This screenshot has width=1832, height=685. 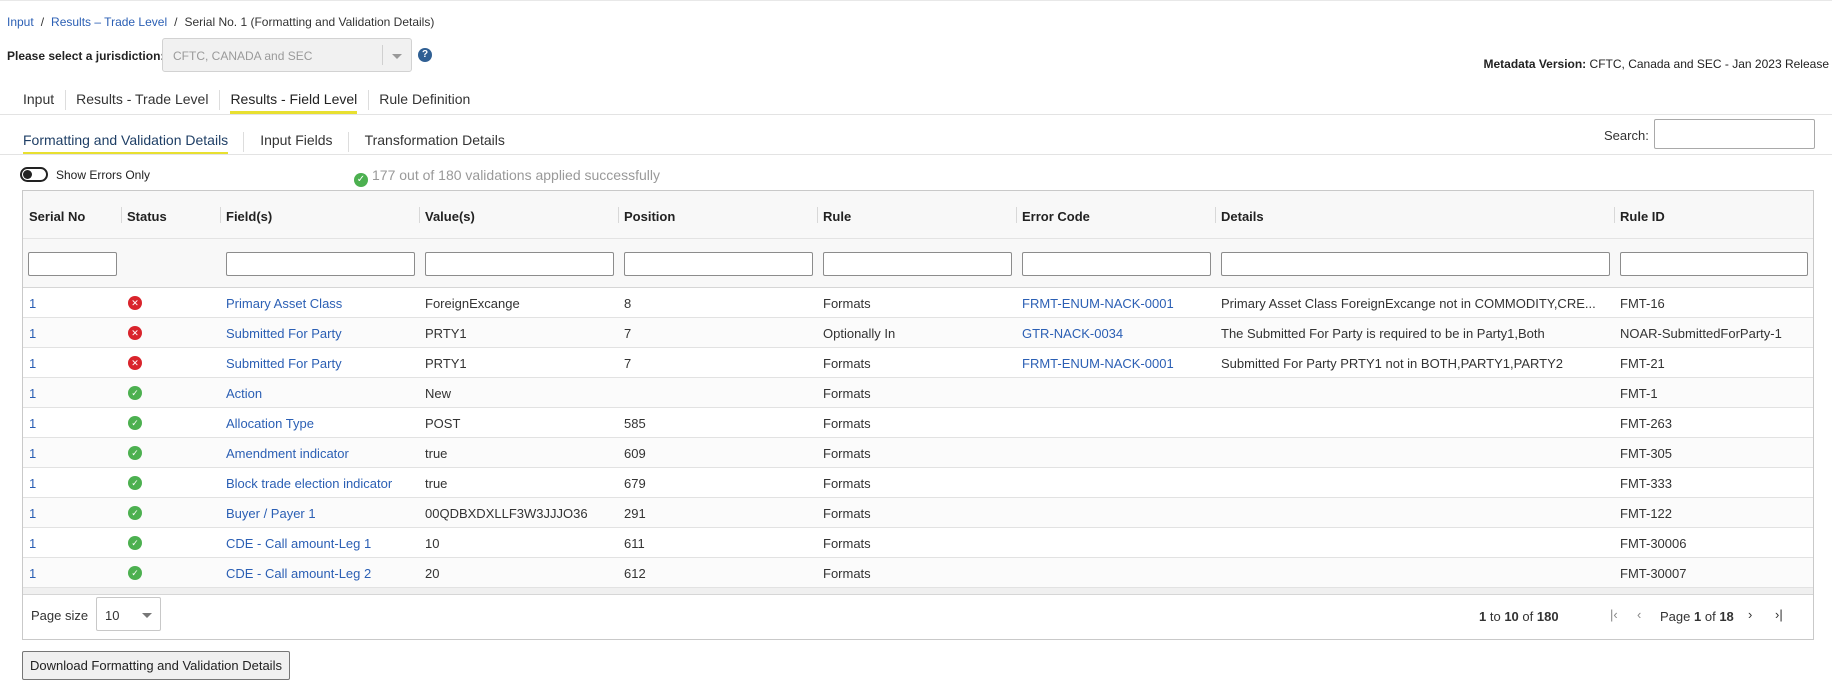 What do you see at coordinates (649, 216) in the screenshot?
I see `column-header-position: Position` at bounding box center [649, 216].